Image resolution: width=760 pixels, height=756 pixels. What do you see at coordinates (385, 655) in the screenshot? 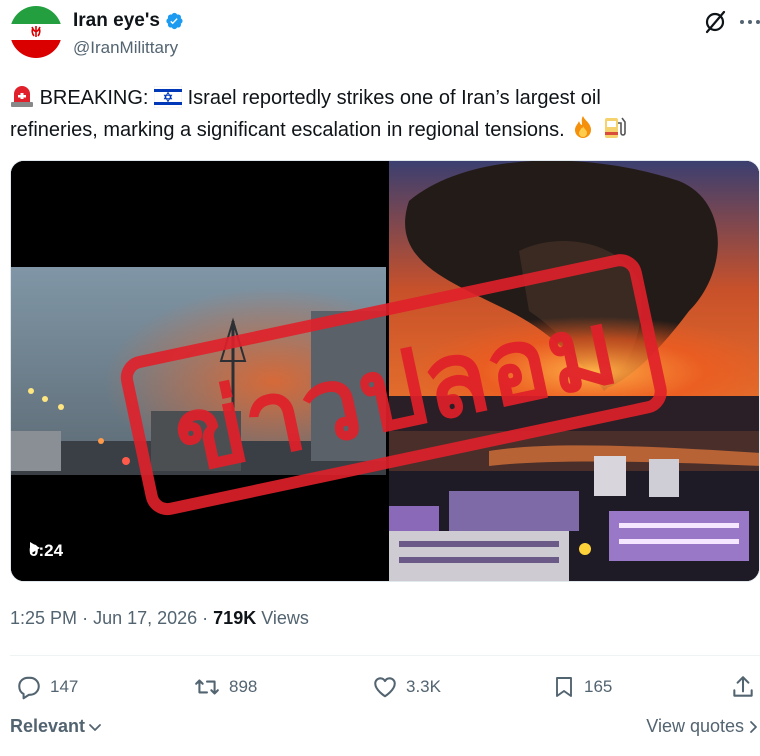
I see `divider` at bounding box center [385, 655].